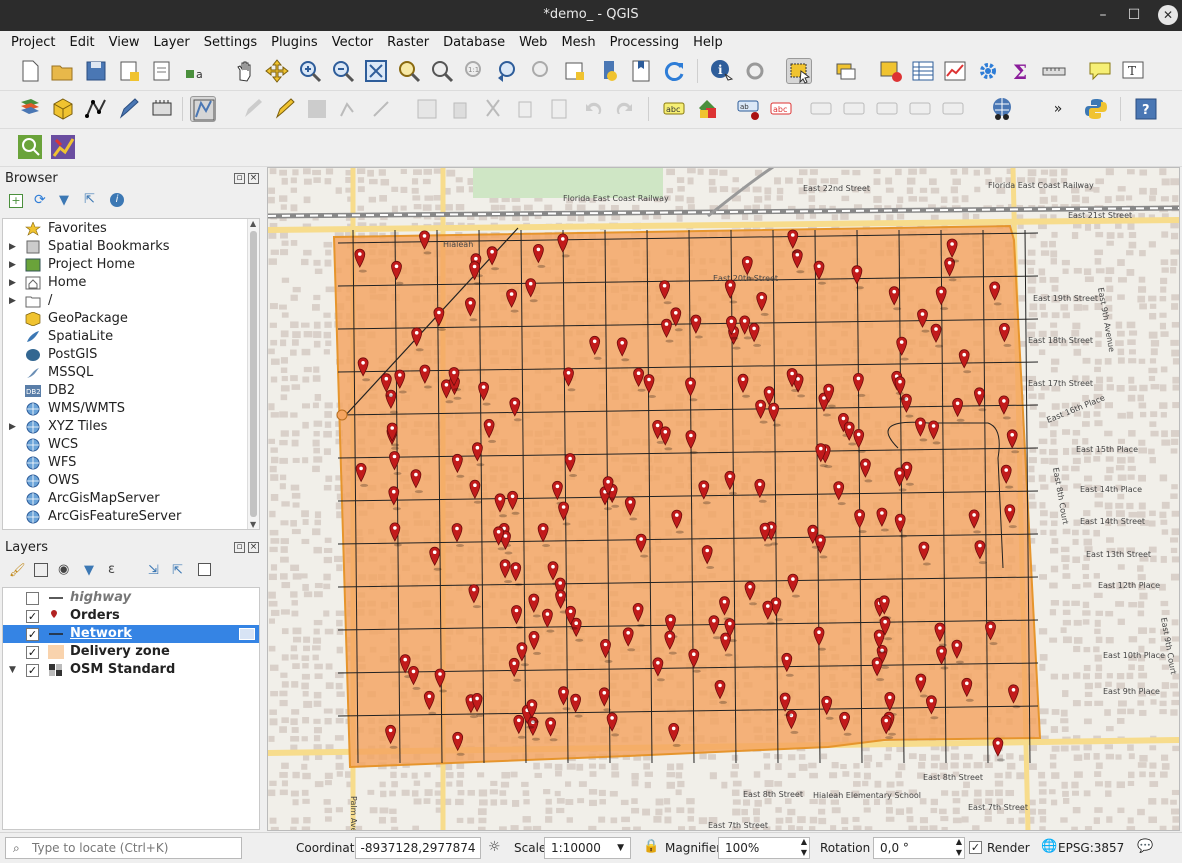  What do you see at coordinates (30, 71) in the screenshot?
I see `new-project-icon` at bounding box center [30, 71].